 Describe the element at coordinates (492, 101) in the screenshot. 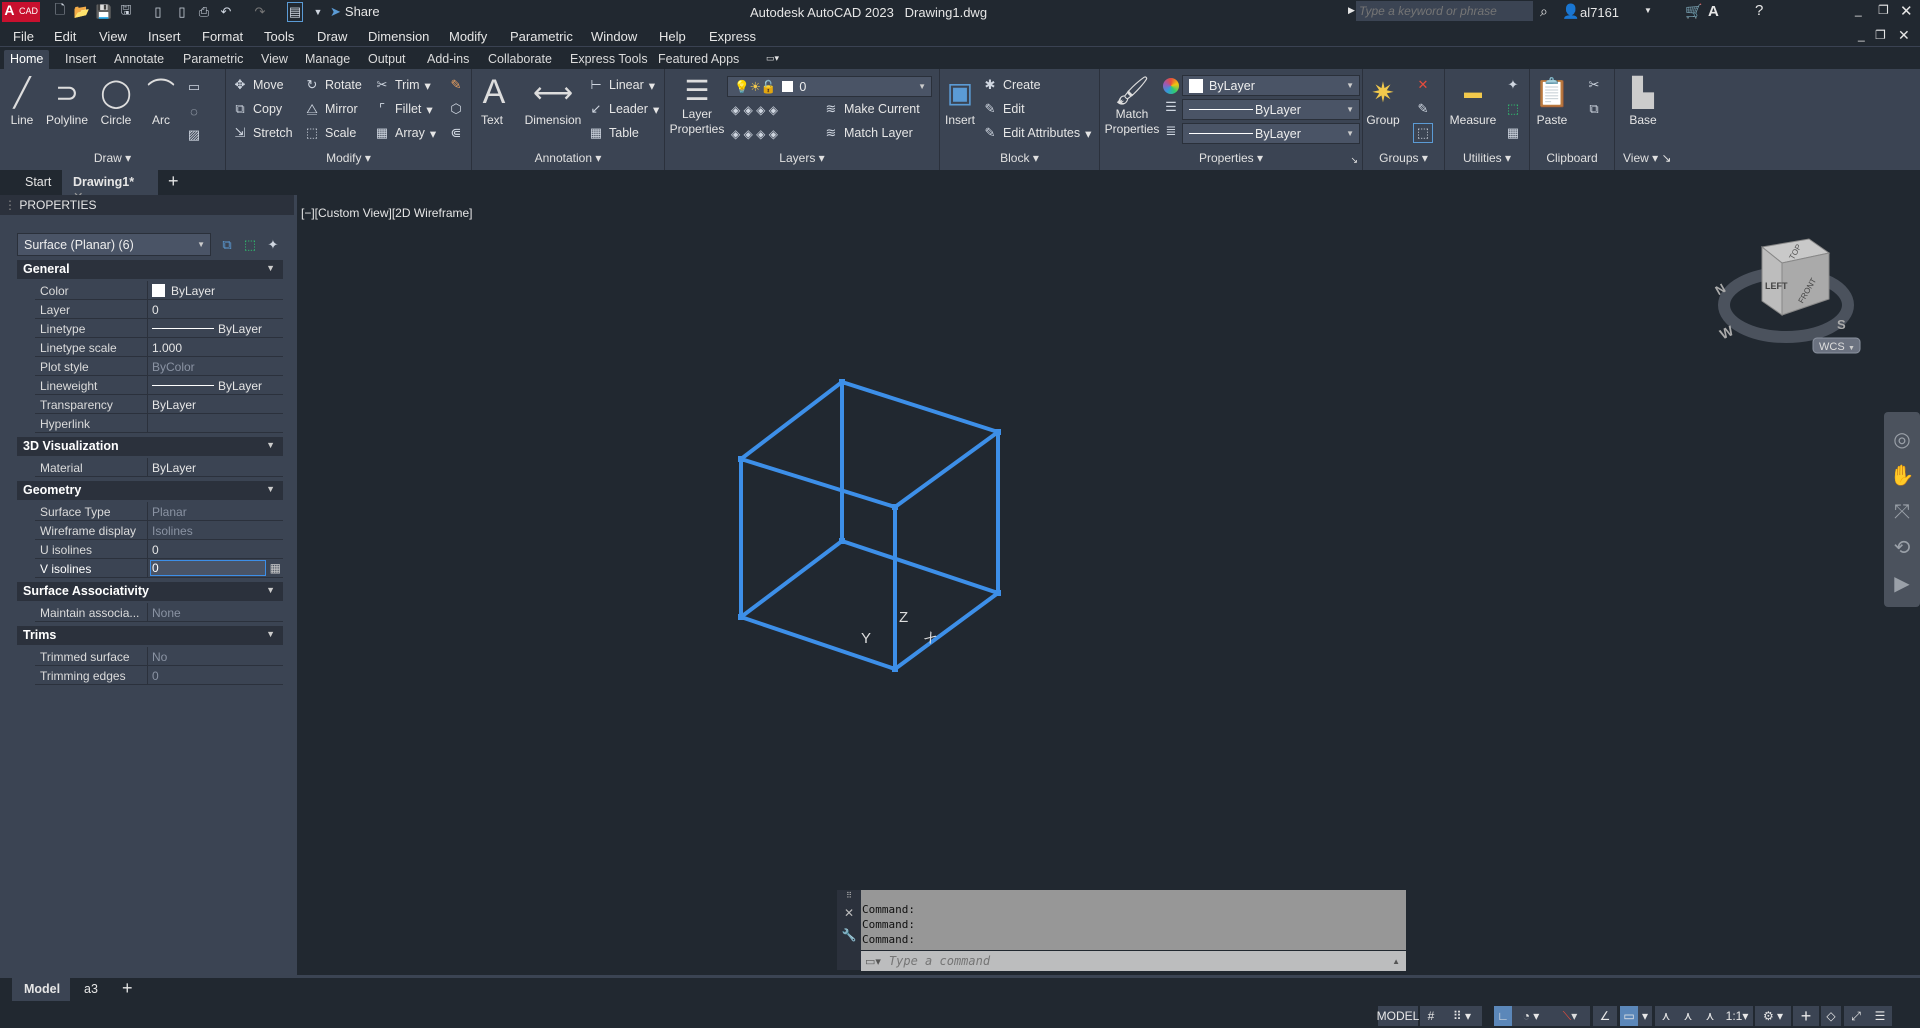

I see `text-button: A Text` at that location.